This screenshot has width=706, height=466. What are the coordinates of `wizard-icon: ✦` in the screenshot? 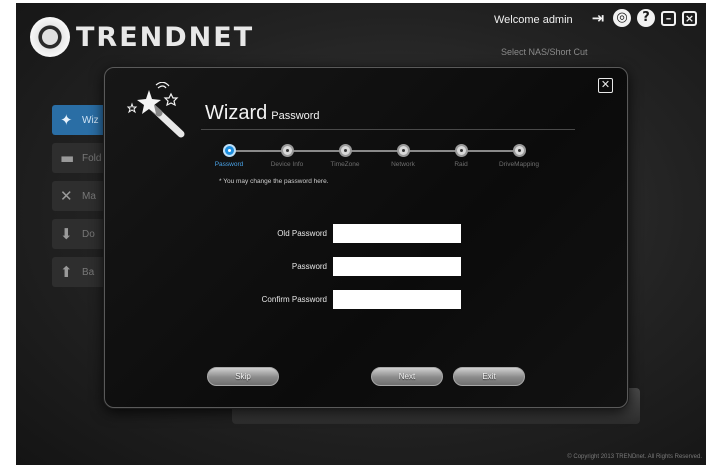 It's located at (66, 120).